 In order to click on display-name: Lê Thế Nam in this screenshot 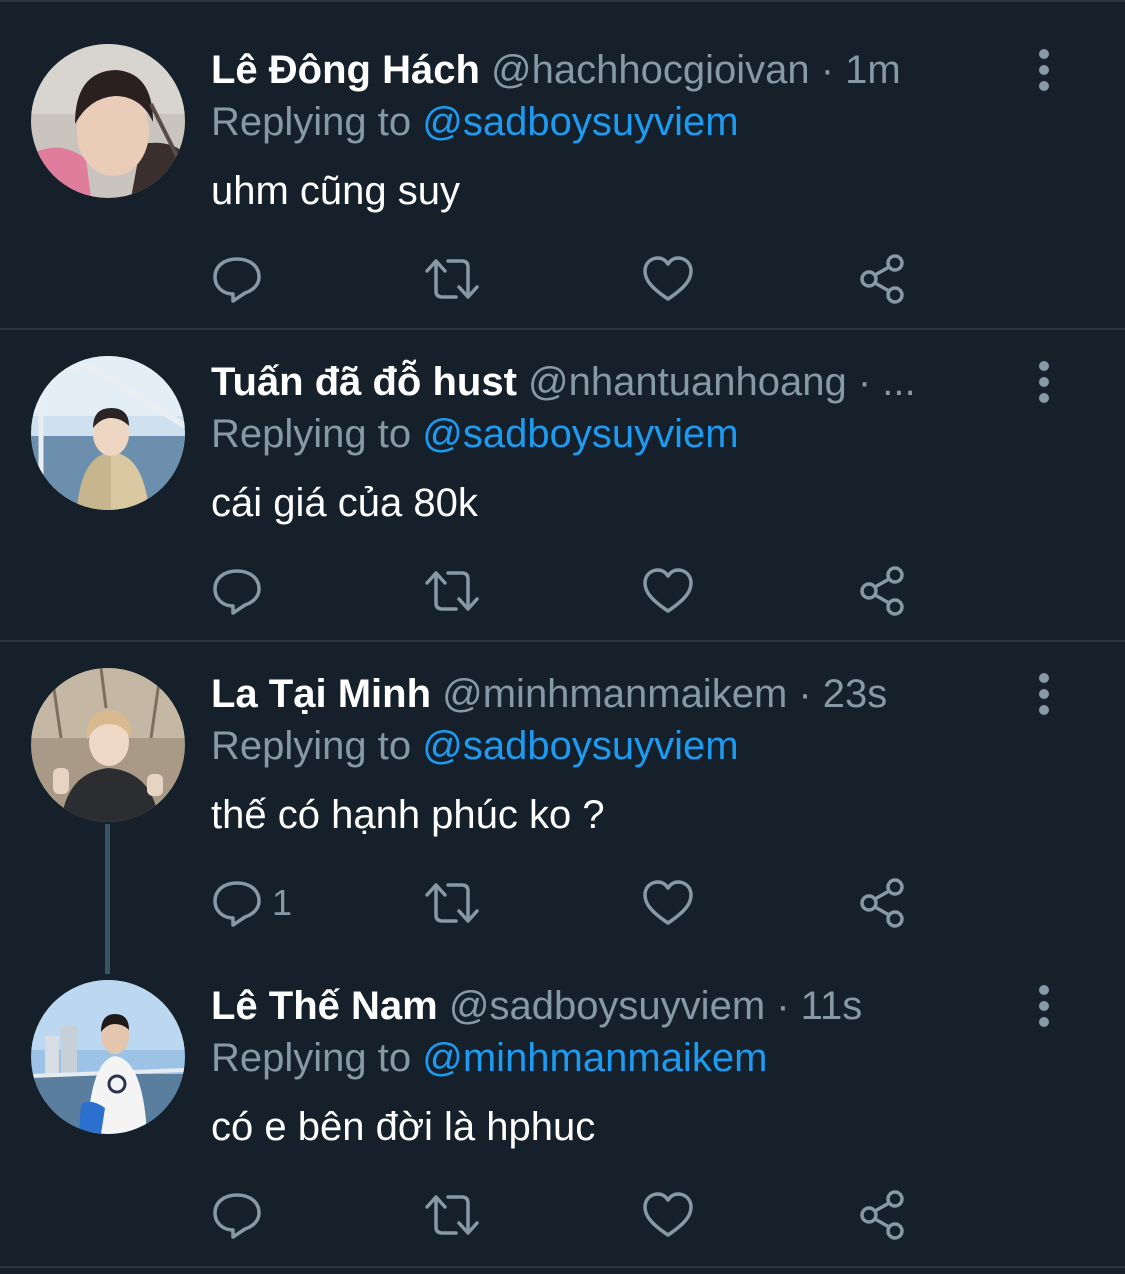, I will do `click(324, 1006)`.